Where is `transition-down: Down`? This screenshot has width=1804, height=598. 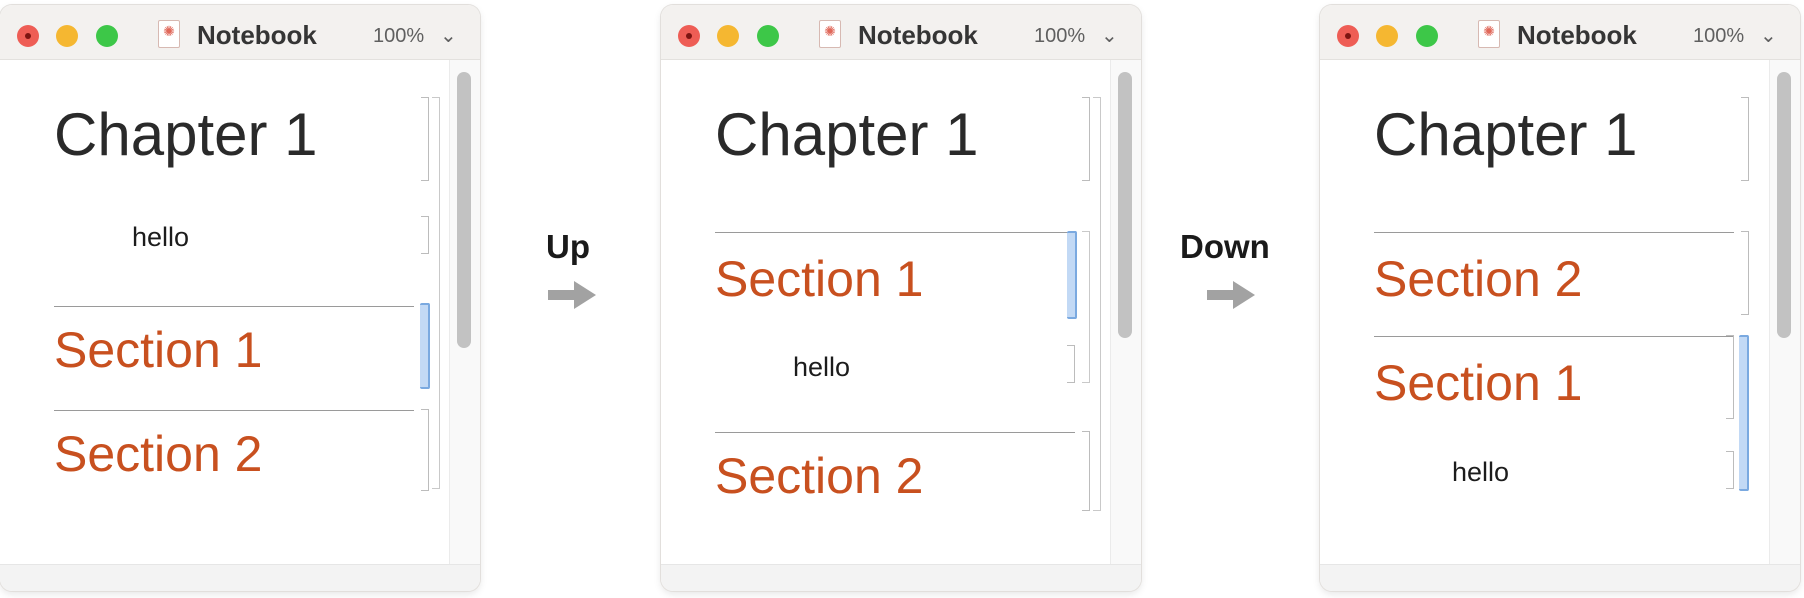 transition-down: Down is located at coordinates (1240, 273).